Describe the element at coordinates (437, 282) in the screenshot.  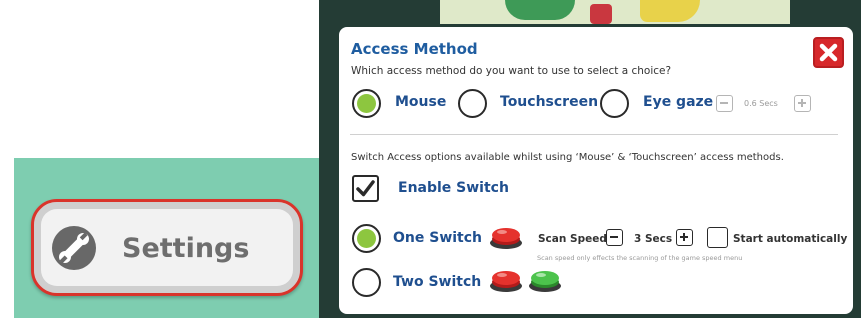
I see `radio-two-switch-label: Two Switch` at that location.